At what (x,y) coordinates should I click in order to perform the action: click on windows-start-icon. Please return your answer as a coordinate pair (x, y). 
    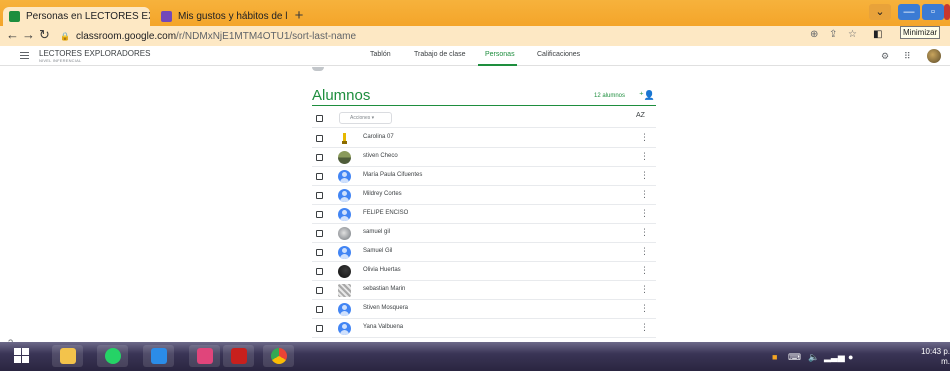
    Looking at the image, I should click on (21, 355).